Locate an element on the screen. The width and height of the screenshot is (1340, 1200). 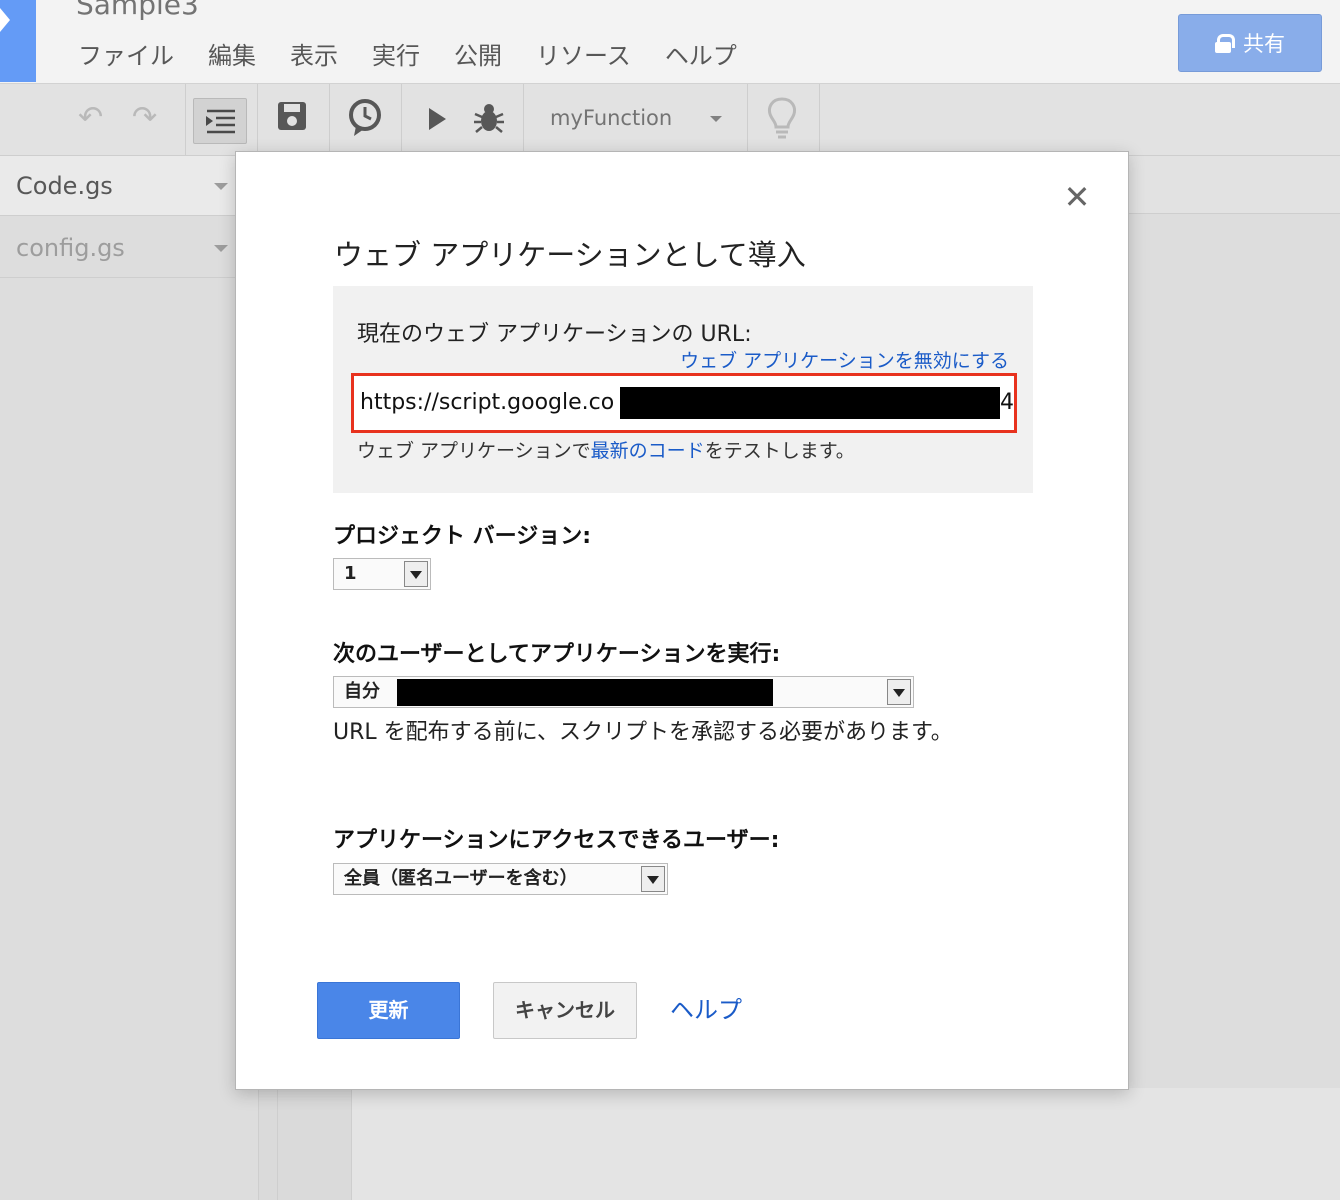
test-suffix: をテストします。 is located at coordinates (779, 451).